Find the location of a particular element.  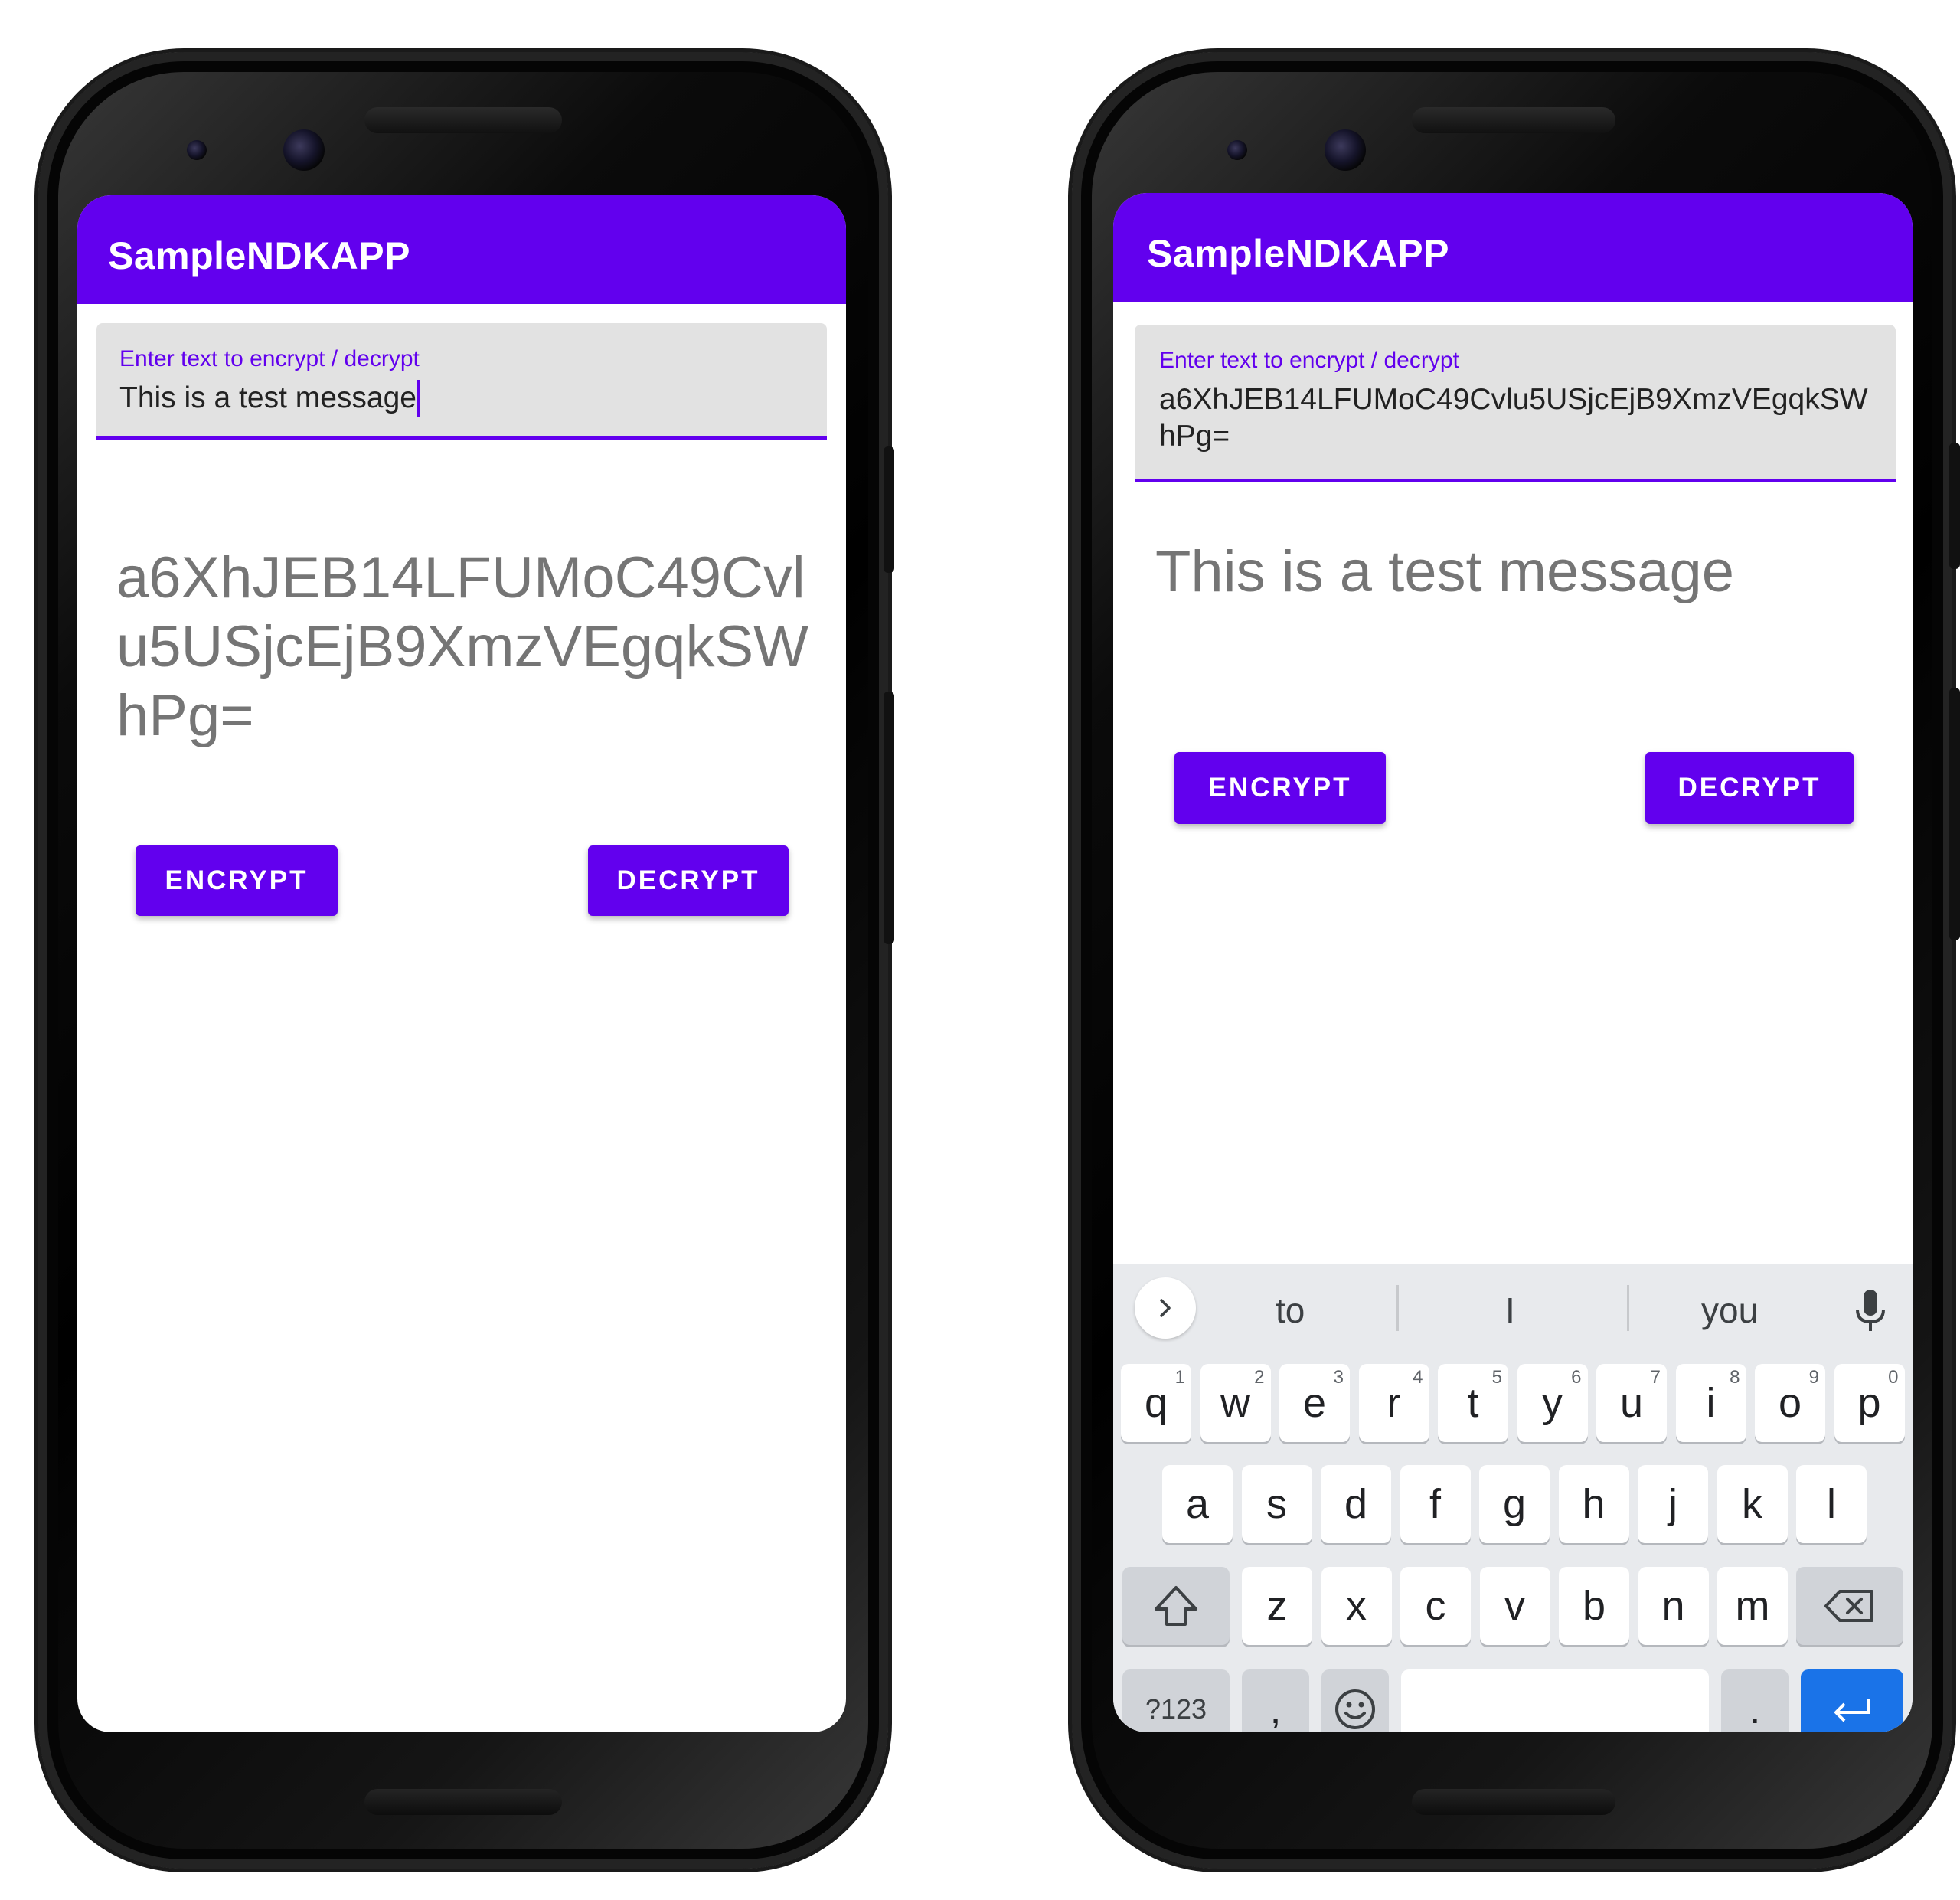

key-q: q1 is located at coordinates (1156, 1403).